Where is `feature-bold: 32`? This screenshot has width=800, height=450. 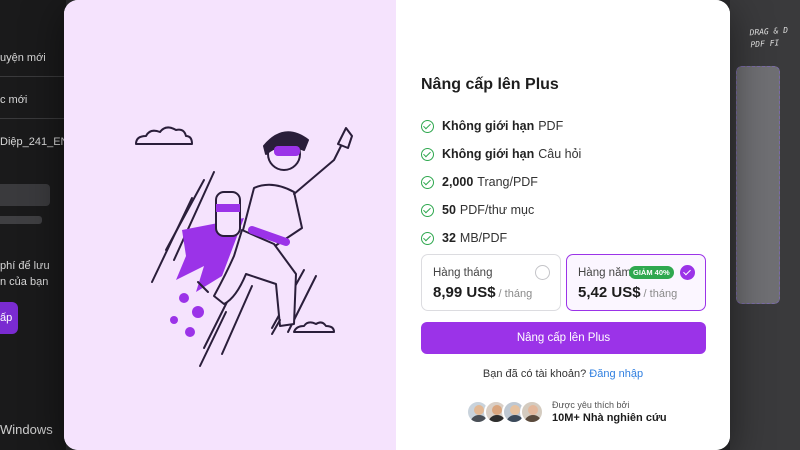
feature-bold: 32 is located at coordinates (449, 238).